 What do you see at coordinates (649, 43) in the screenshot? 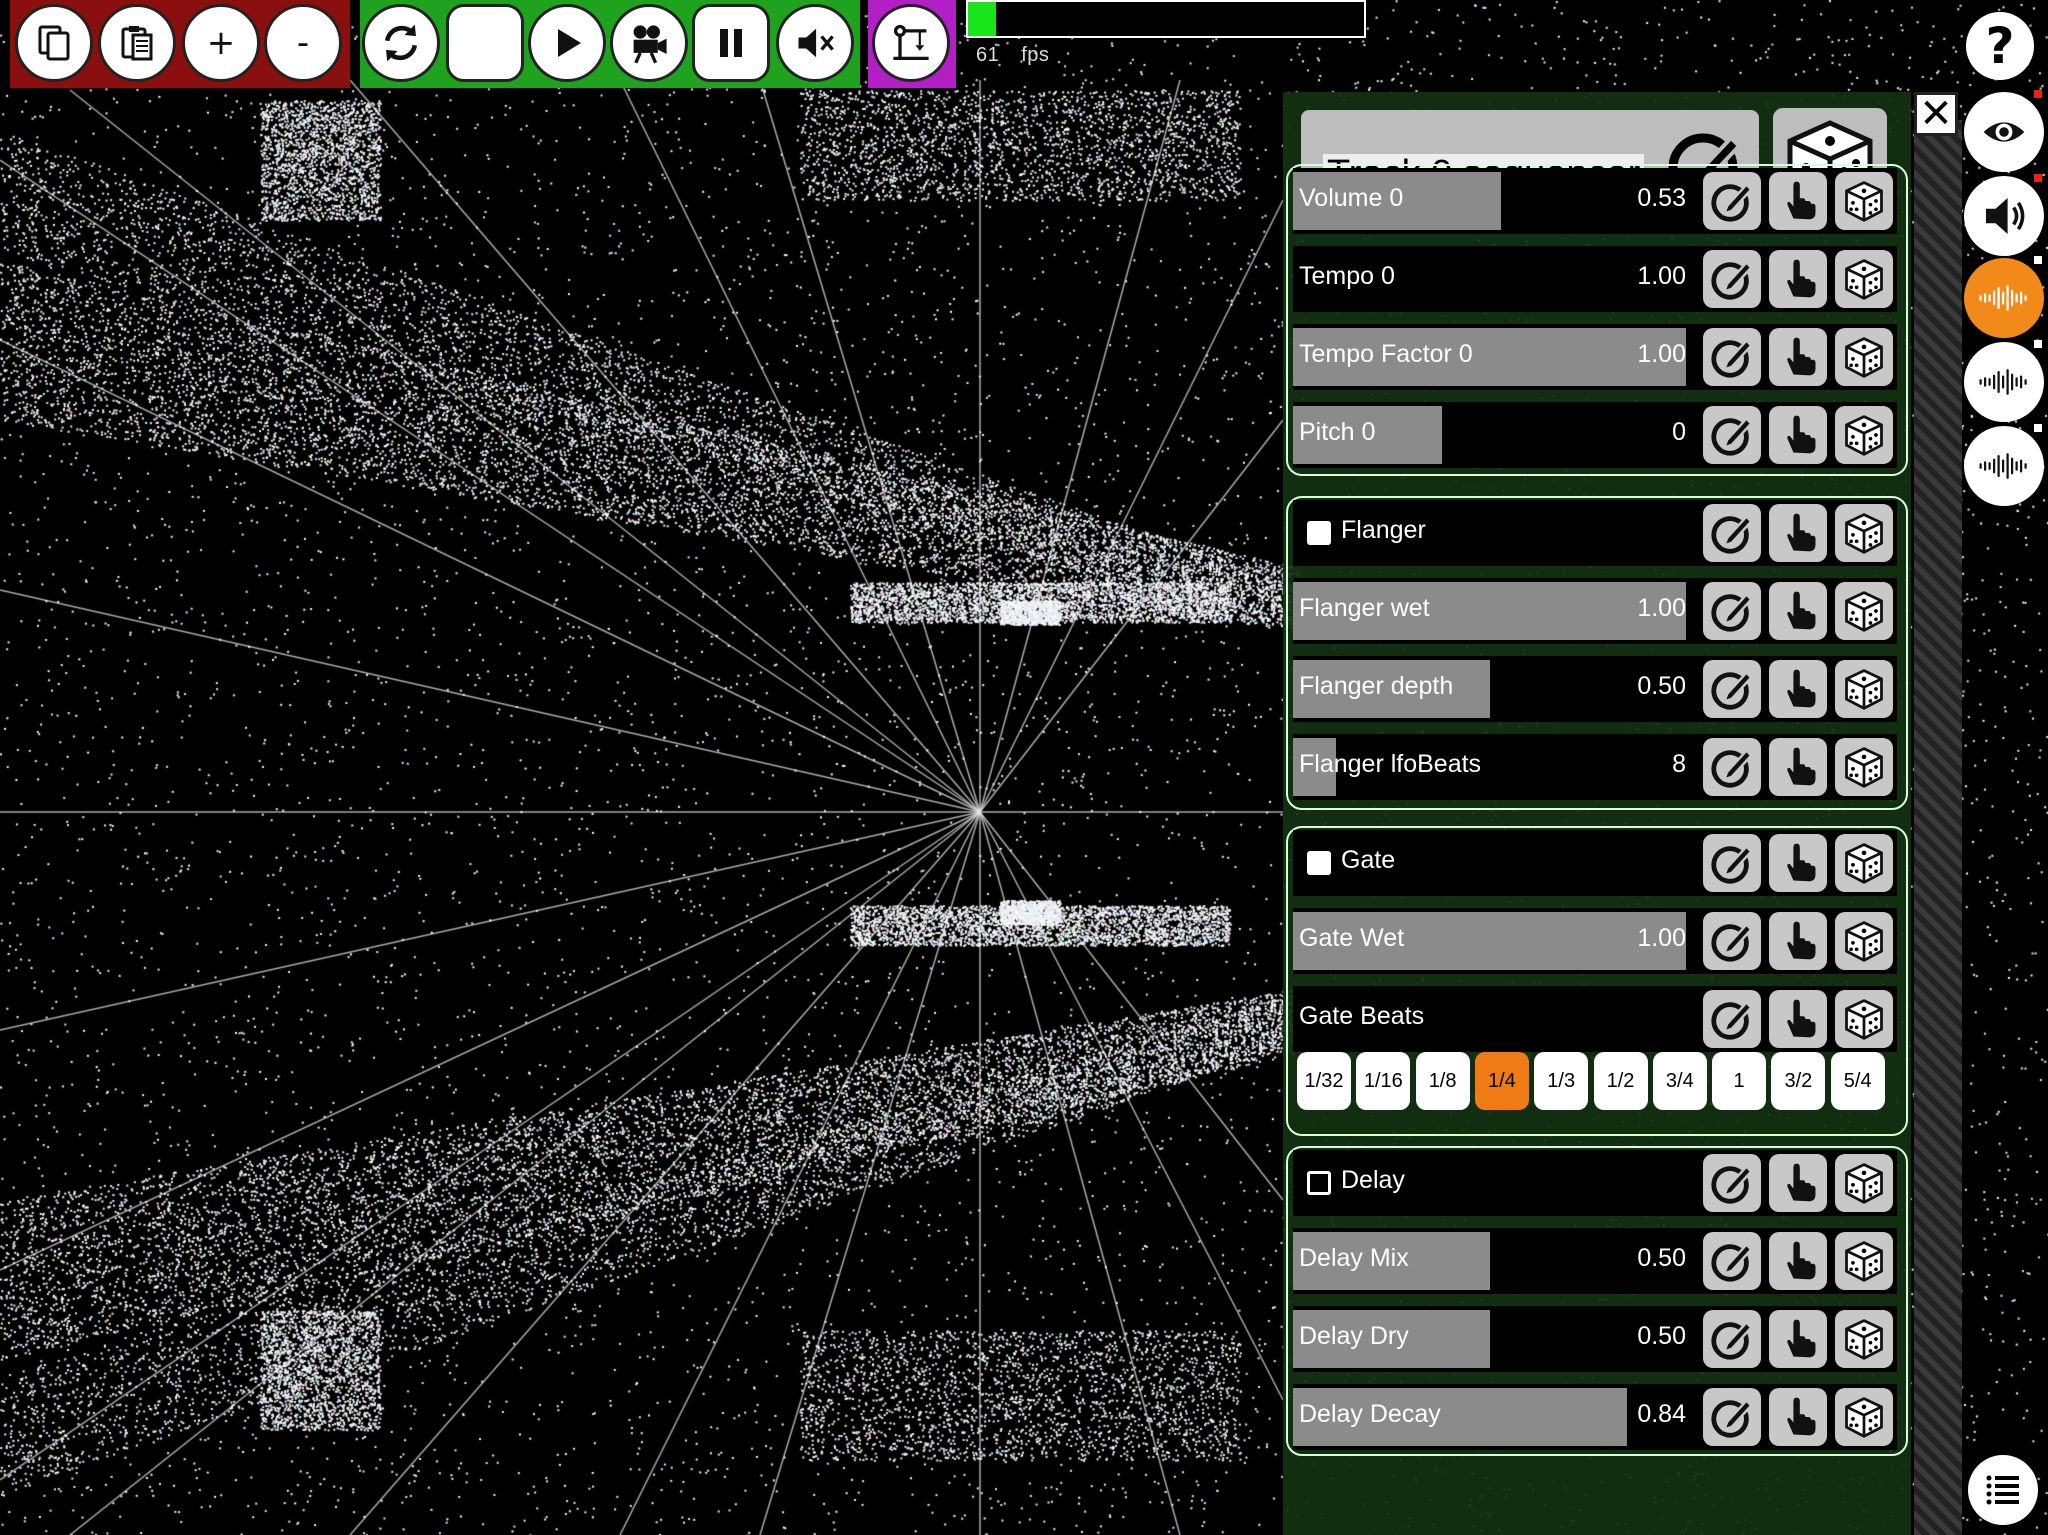
I see `camera-button` at bounding box center [649, 43].